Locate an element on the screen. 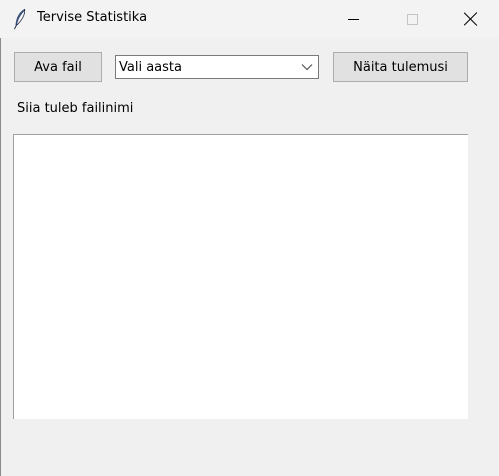  minimize-button is located at coordinates (353, 19).